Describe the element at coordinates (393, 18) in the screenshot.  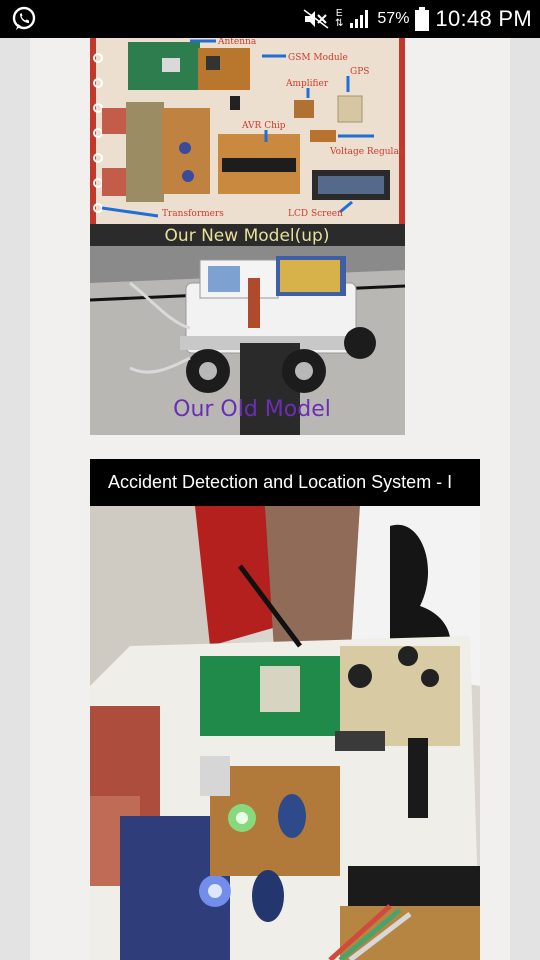
I see `battery-percent: 57%` at that location.